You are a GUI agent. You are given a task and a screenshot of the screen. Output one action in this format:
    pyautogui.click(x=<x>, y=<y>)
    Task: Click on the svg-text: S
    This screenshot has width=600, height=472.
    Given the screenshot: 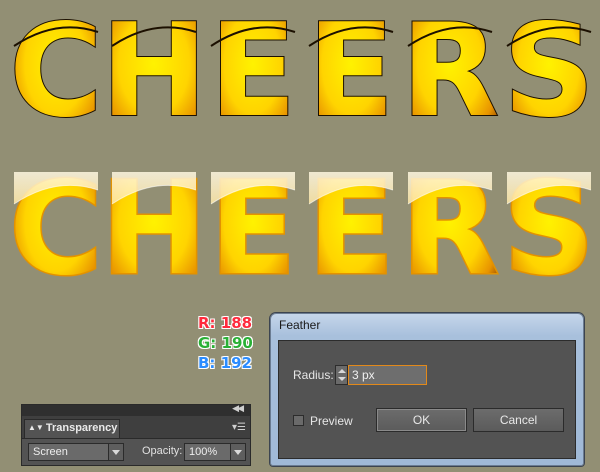 What is the action you would take?
    pyautogui.click(x=549, y=73)
    